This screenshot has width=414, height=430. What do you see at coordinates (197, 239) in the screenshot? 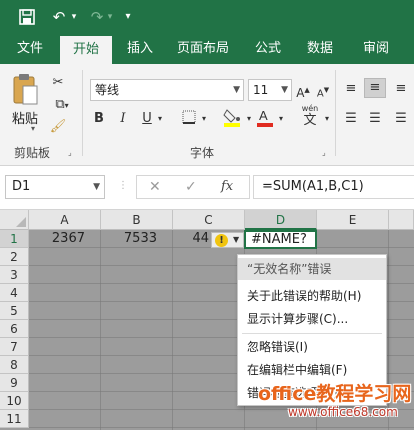
I see `cell-c1: 44` at bounding box center [197, 239].